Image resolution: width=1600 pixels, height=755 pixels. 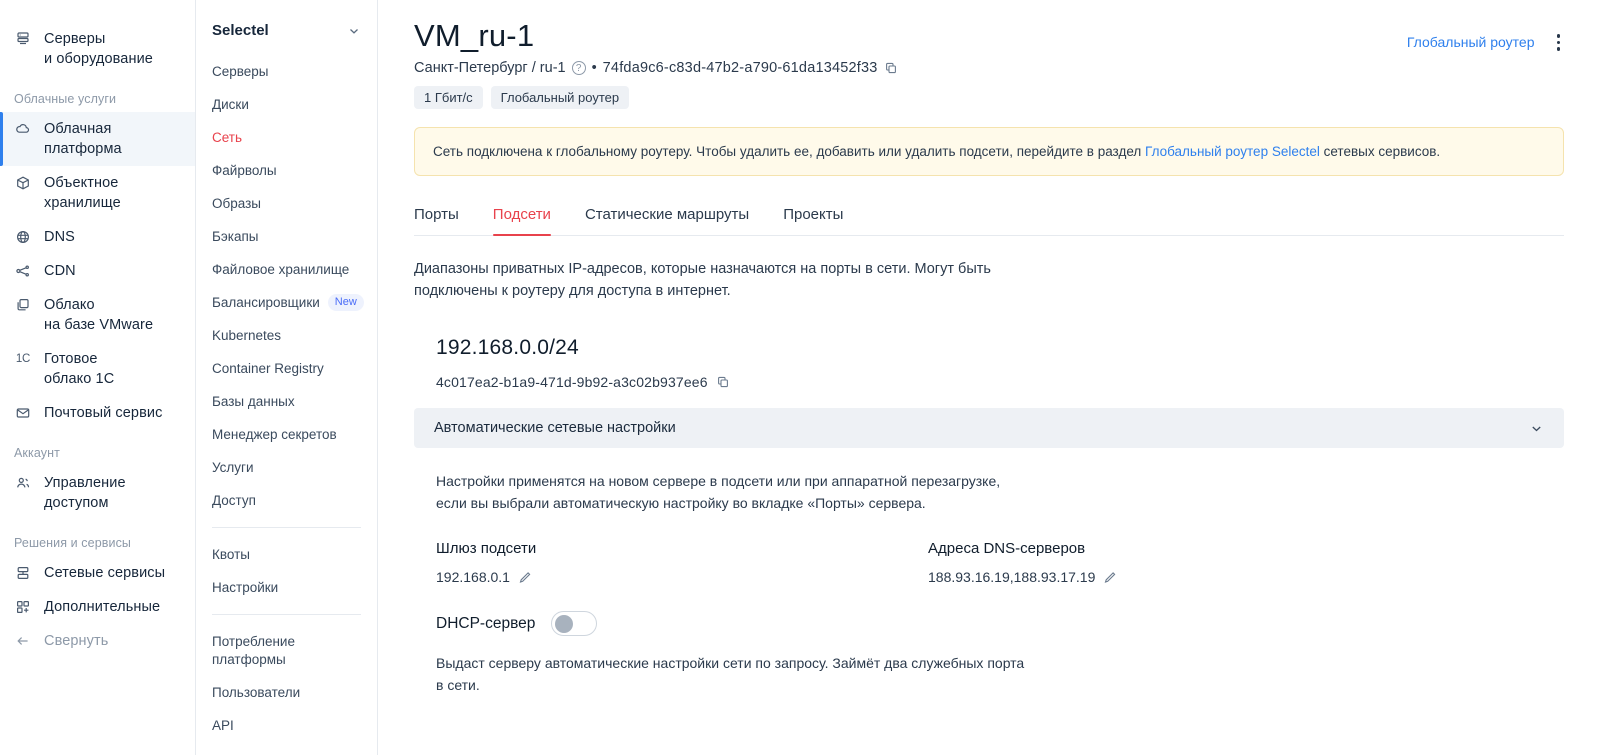 What do you see at coordinates (23, 573) in the screenshot?
I see `network-icon` at bounding box center [23, 573].